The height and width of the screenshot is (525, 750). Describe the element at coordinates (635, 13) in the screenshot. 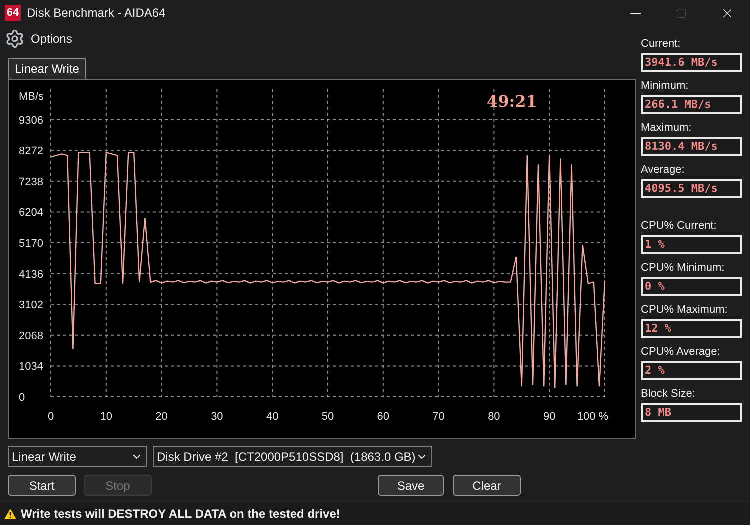

I see `minimize-icon` at that location.